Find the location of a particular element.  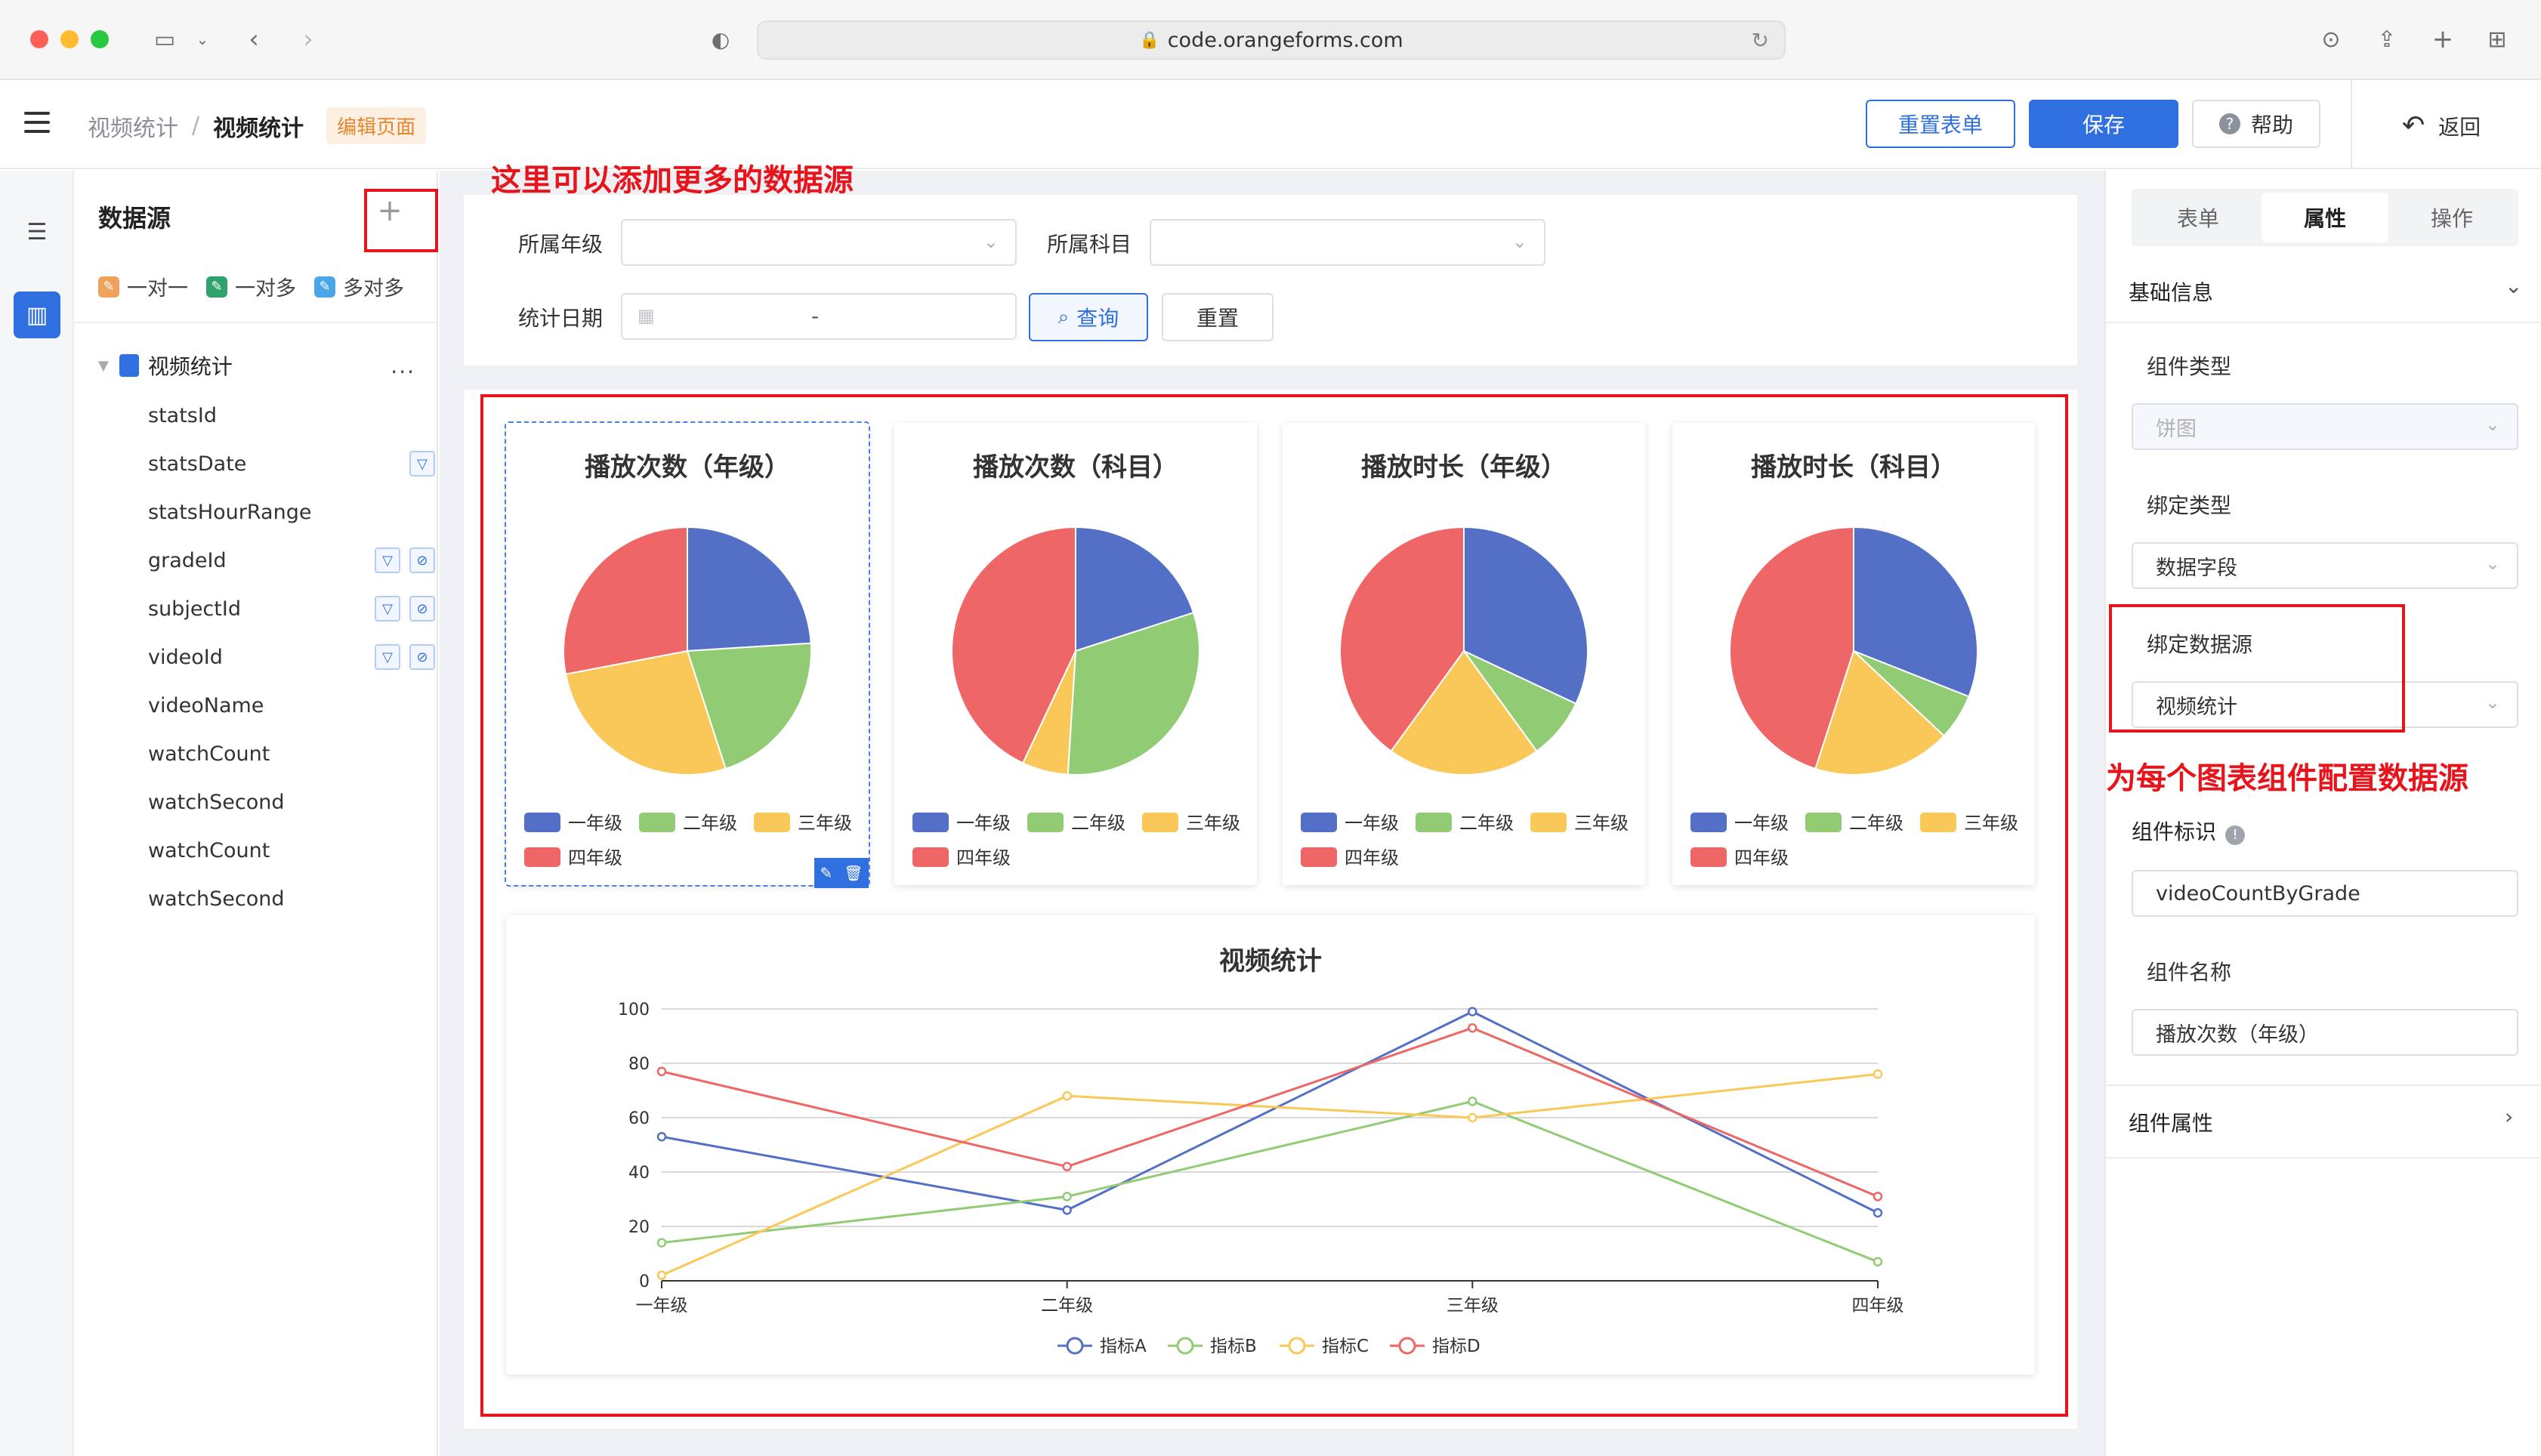

component-id-input: videoCountByGrade is located at coordinates (2325, 893).